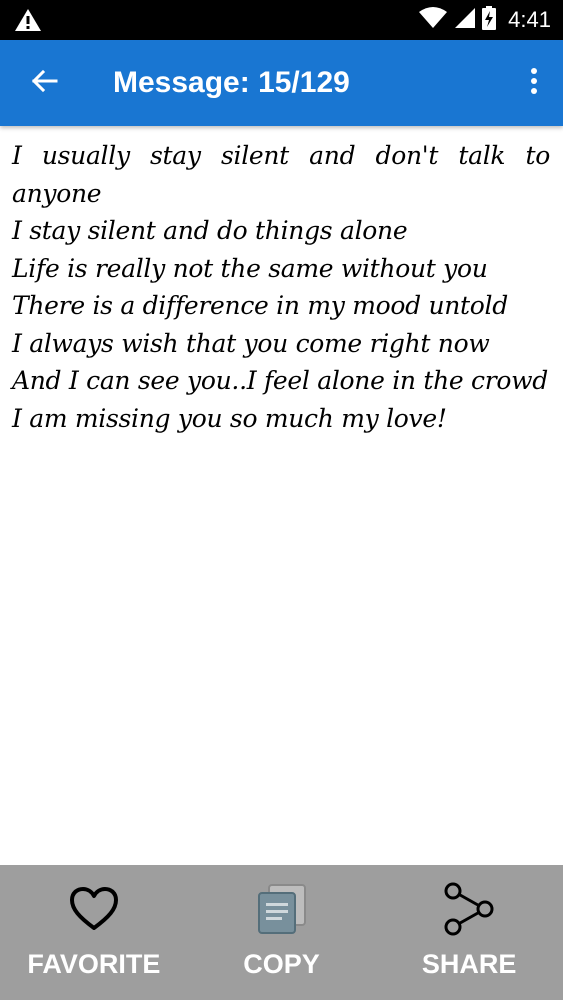 This screenshot has height=1000, width=563. Describe the element at coordinates (231, 82) in the screenshot. I see `page-title: Message: 15/129` at that location.